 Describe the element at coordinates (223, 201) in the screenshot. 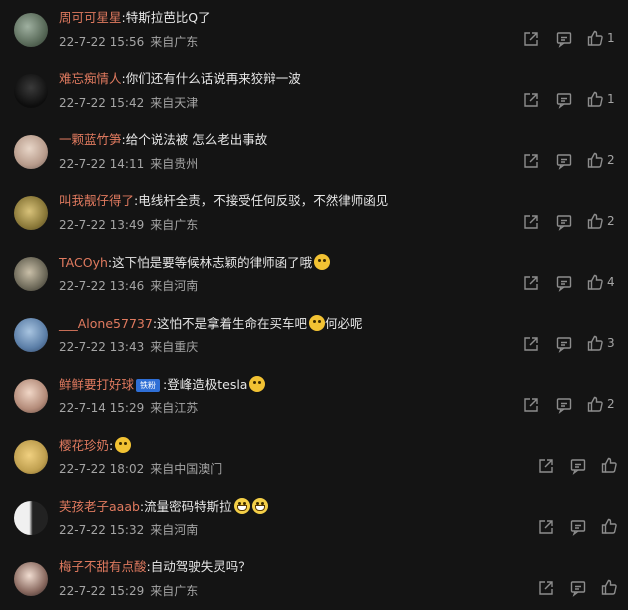

I see `comment-line: 叫我靓仔得了:电线杆全责，不接受任何反驳，不然律师函见` at that location.